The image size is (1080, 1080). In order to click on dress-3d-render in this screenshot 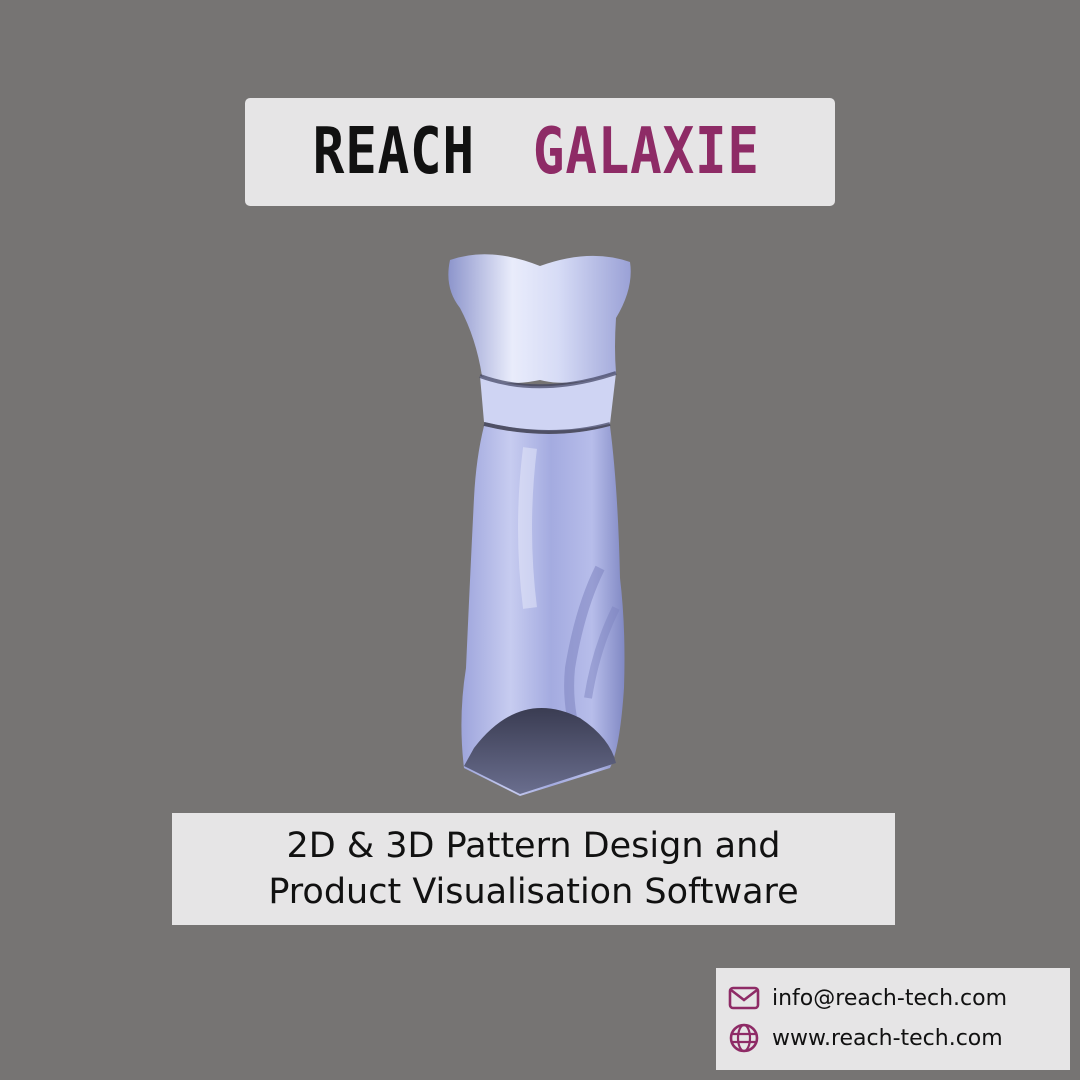, I will do `click(539, 525)`.